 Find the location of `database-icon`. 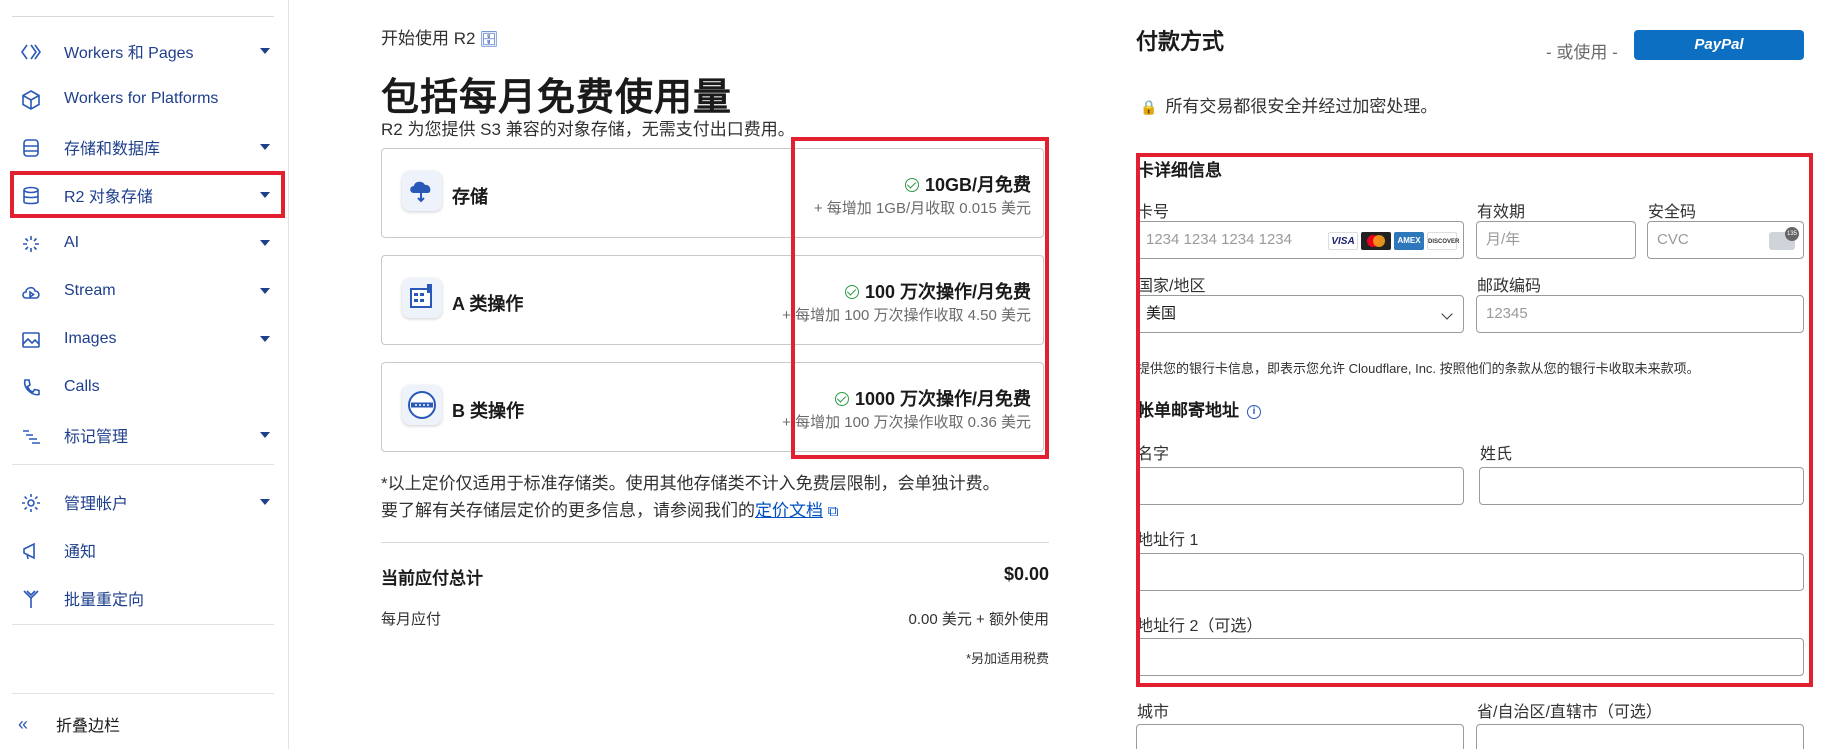

database-icon is located at coordinates (31, 148).